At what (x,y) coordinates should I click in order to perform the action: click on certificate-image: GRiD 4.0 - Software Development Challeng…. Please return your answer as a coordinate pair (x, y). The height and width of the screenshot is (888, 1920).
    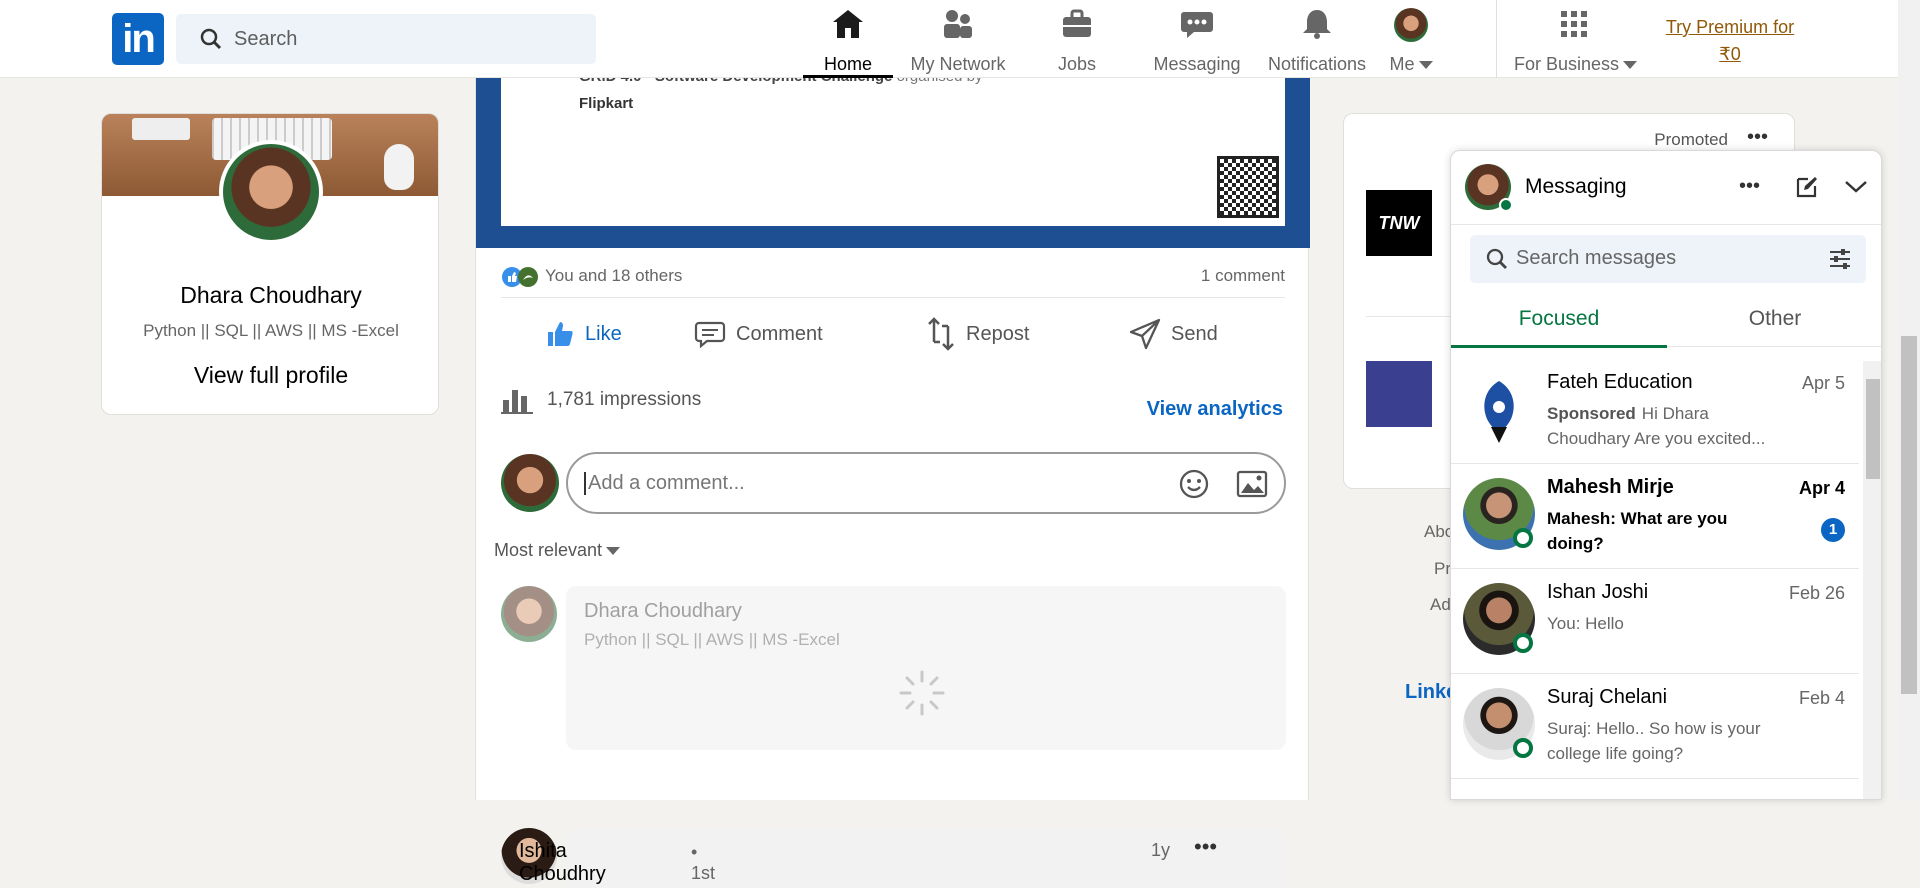
    Looking at the image, I should click on (893, 158).